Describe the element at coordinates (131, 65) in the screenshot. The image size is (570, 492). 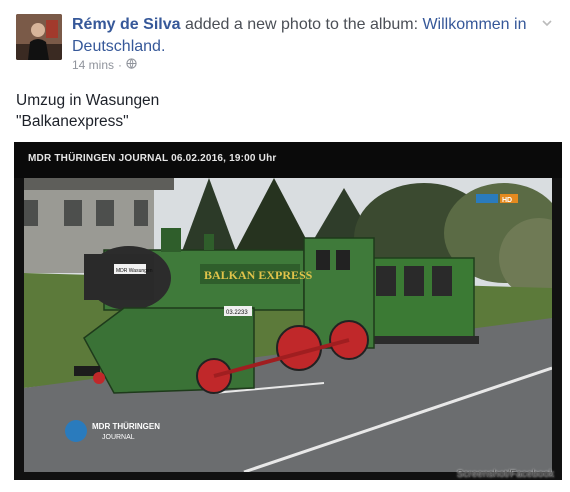
I see `globe-icon` at that location.